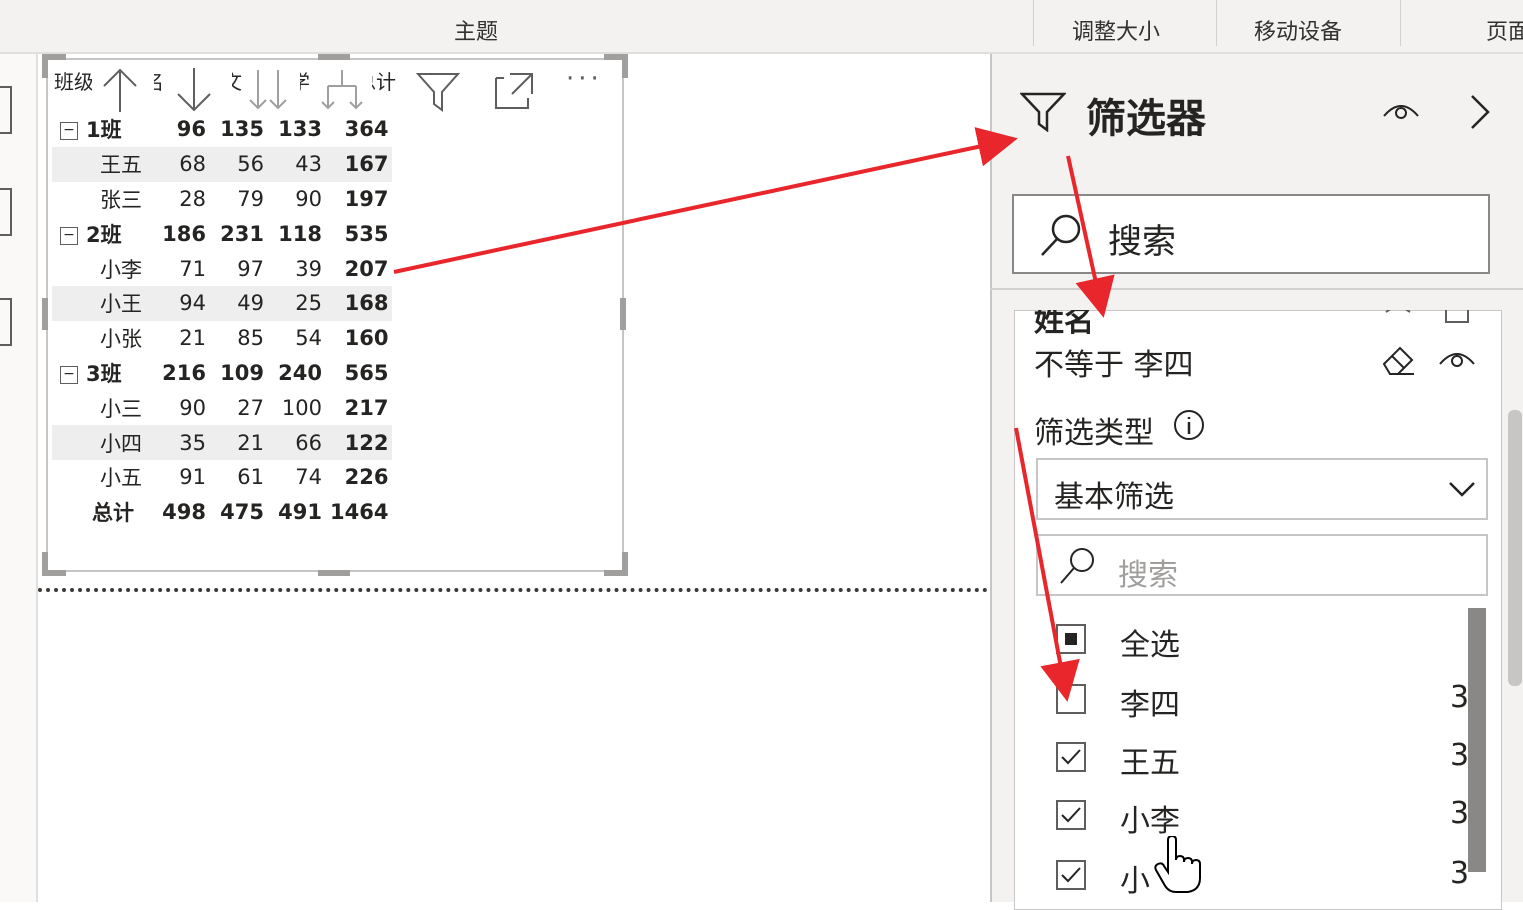 The width and height of the screenshot is (1523, 910). Describe the element at coordinates (342, 91) in the screenshot. I see `expand-hierarchy-icon` at that location.